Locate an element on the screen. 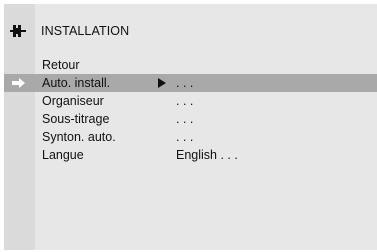  menu-item-auto-install: Auto. install. . . . is located at coordinates (190, 83).